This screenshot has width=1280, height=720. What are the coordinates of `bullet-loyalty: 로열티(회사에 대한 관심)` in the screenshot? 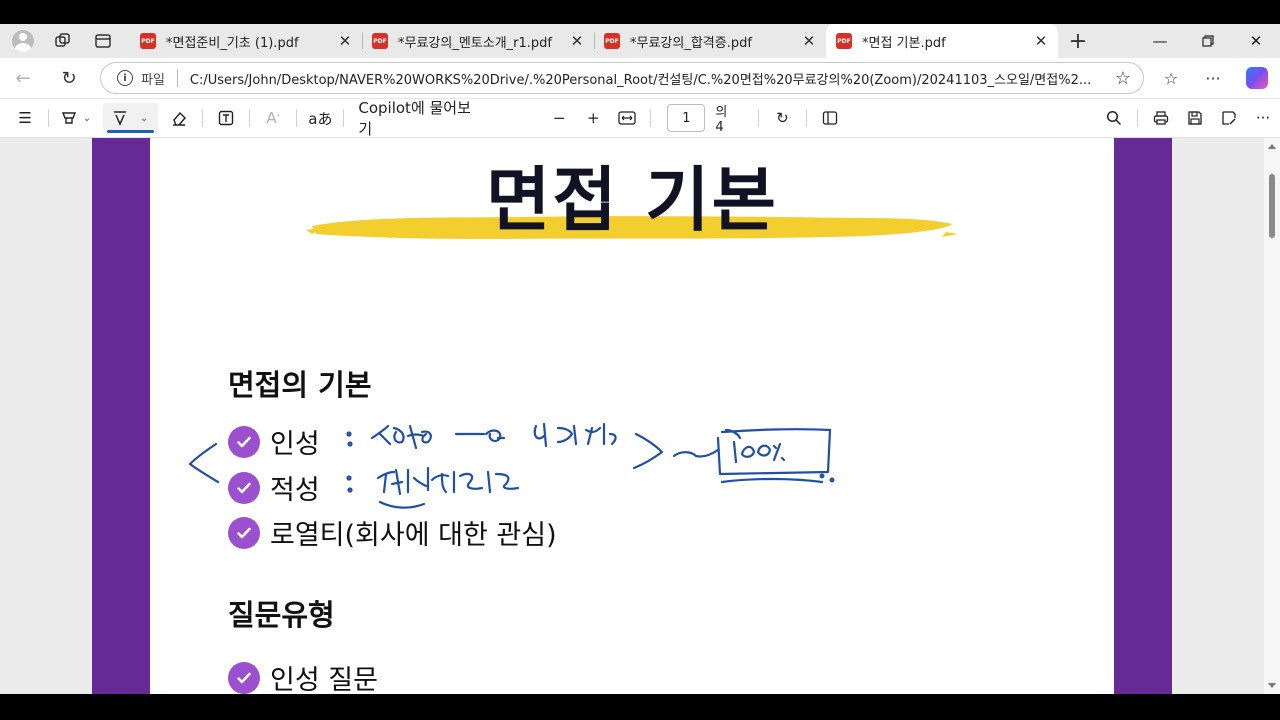 It's located at (392, 532).